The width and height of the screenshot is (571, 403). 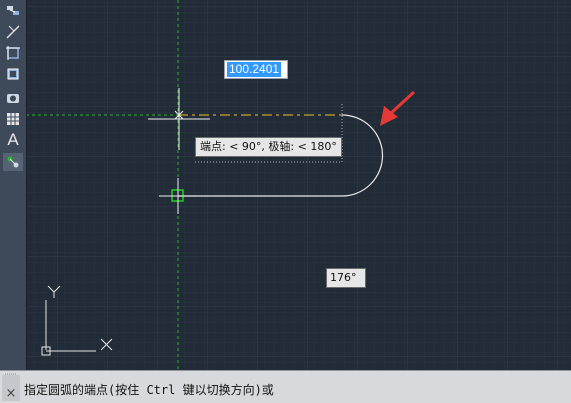 I want to click on rectangle-icon, so click(x=13, y=53).